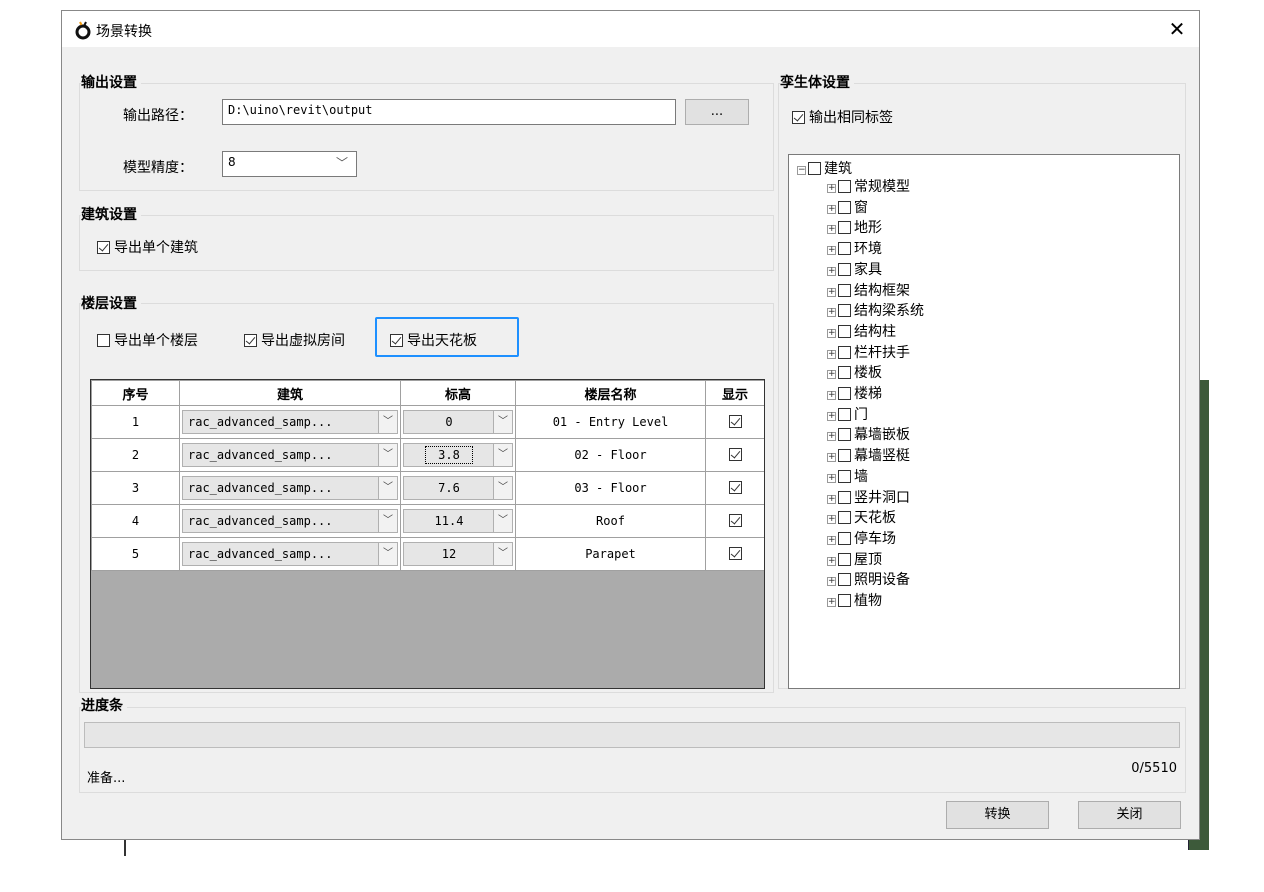 The image size is (1264, 892). I want to click on tree-node: + 墙, so click(847, 477).